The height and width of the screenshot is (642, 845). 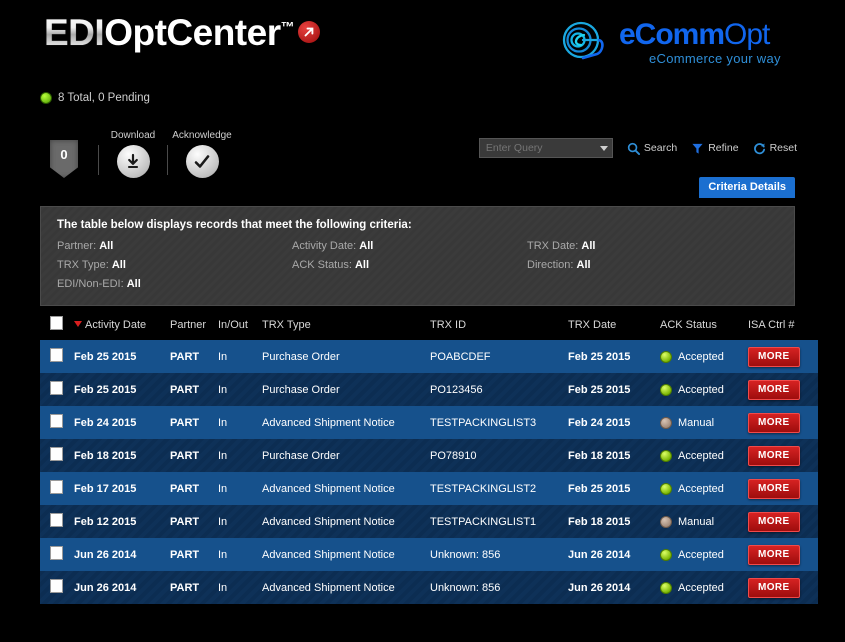 I want to click on refine-button: Refine, so click(x=715, y=148).